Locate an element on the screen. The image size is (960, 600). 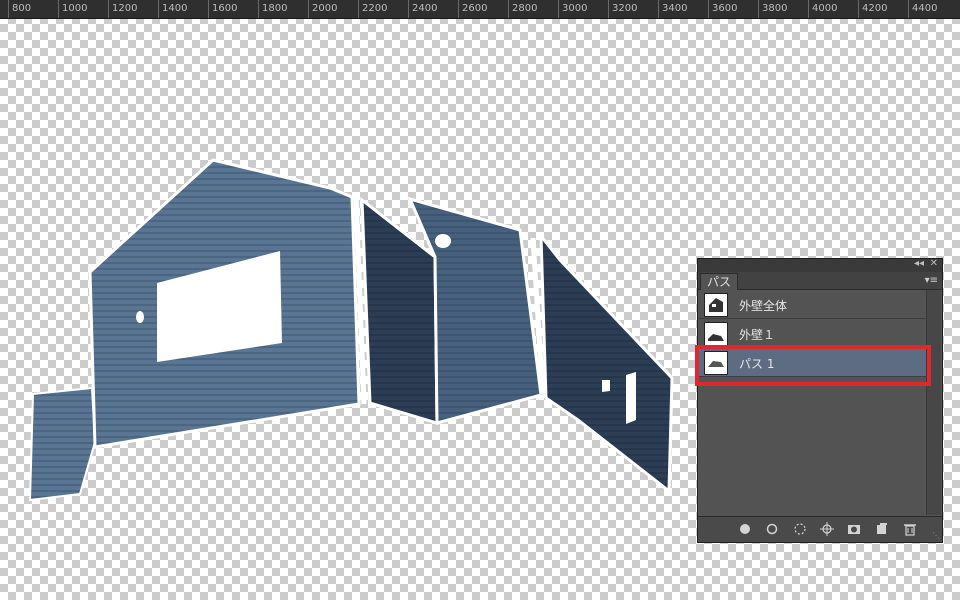
ruler-label: 2200 is located at coordinates (375, 8).